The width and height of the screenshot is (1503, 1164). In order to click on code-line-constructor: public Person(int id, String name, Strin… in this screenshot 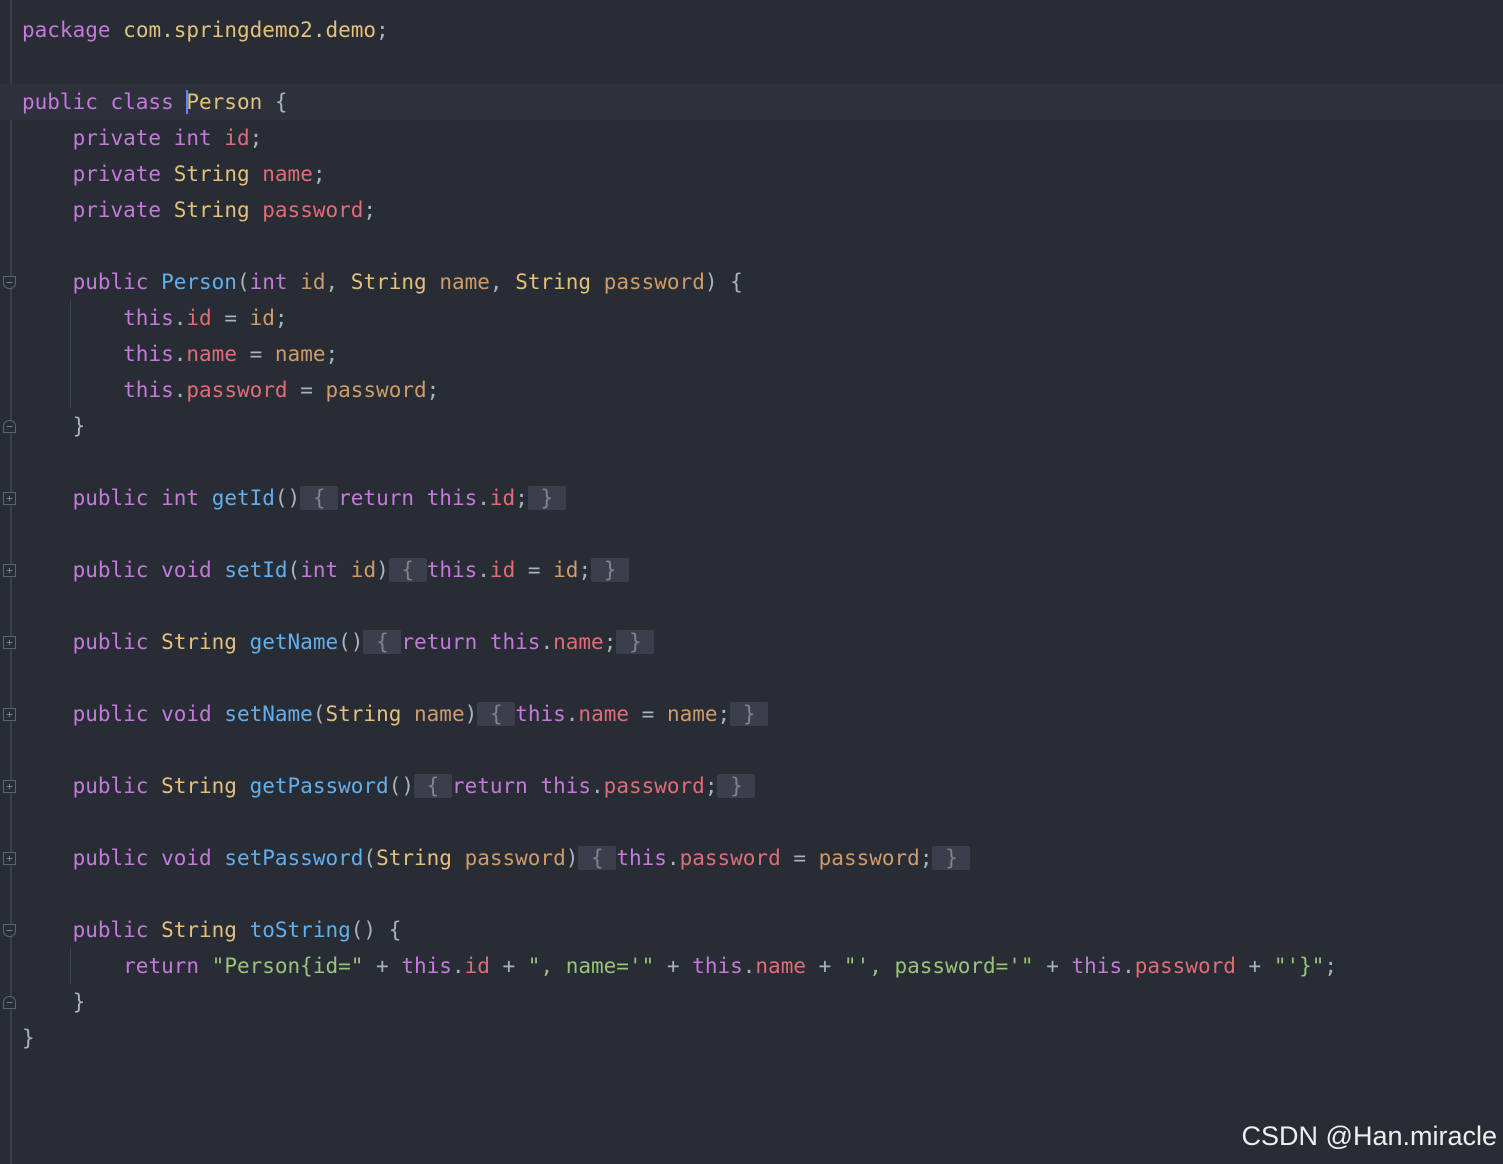, I will do `click(762, 282)`.